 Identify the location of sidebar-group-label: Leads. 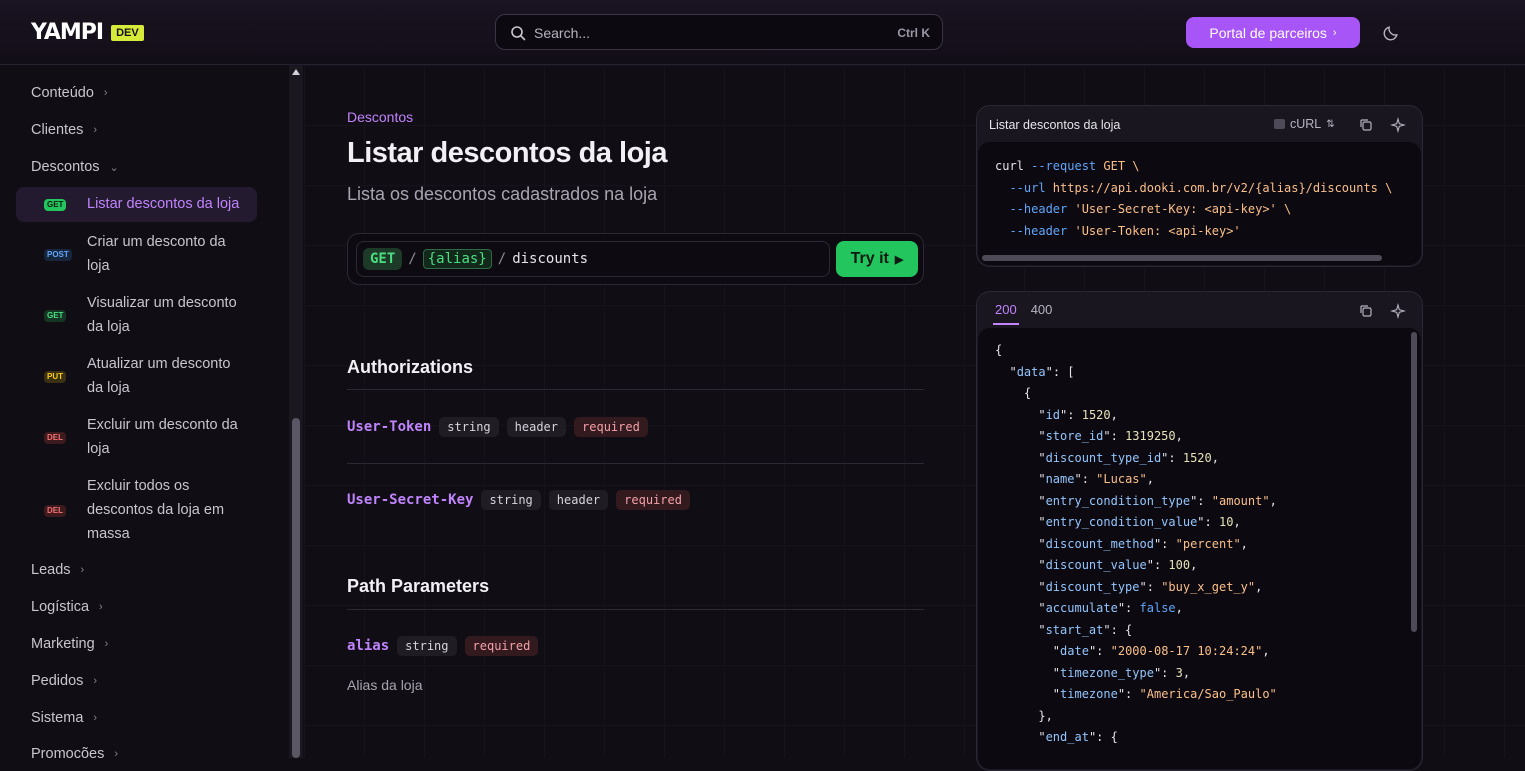
(51, 570).